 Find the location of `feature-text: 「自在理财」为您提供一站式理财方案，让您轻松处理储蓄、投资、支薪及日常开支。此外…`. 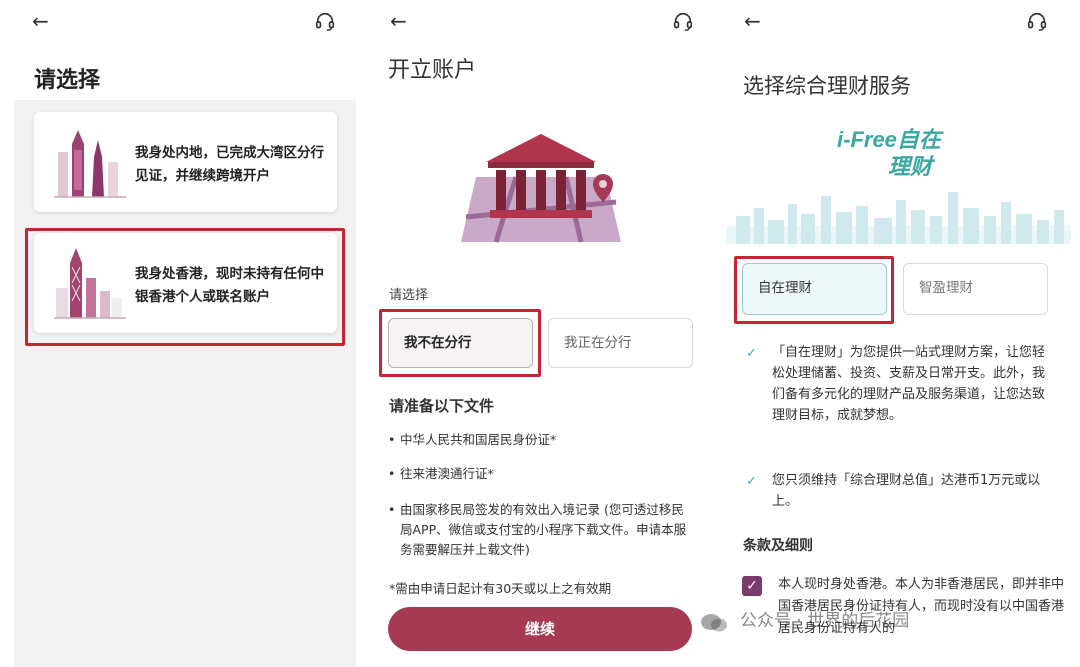

feature-text: 「自在理财」为您提供一站式理财方案，让您轻松处理储蓄、投资、支薪及日常开支。此外… is located at coordinates (909, 384).